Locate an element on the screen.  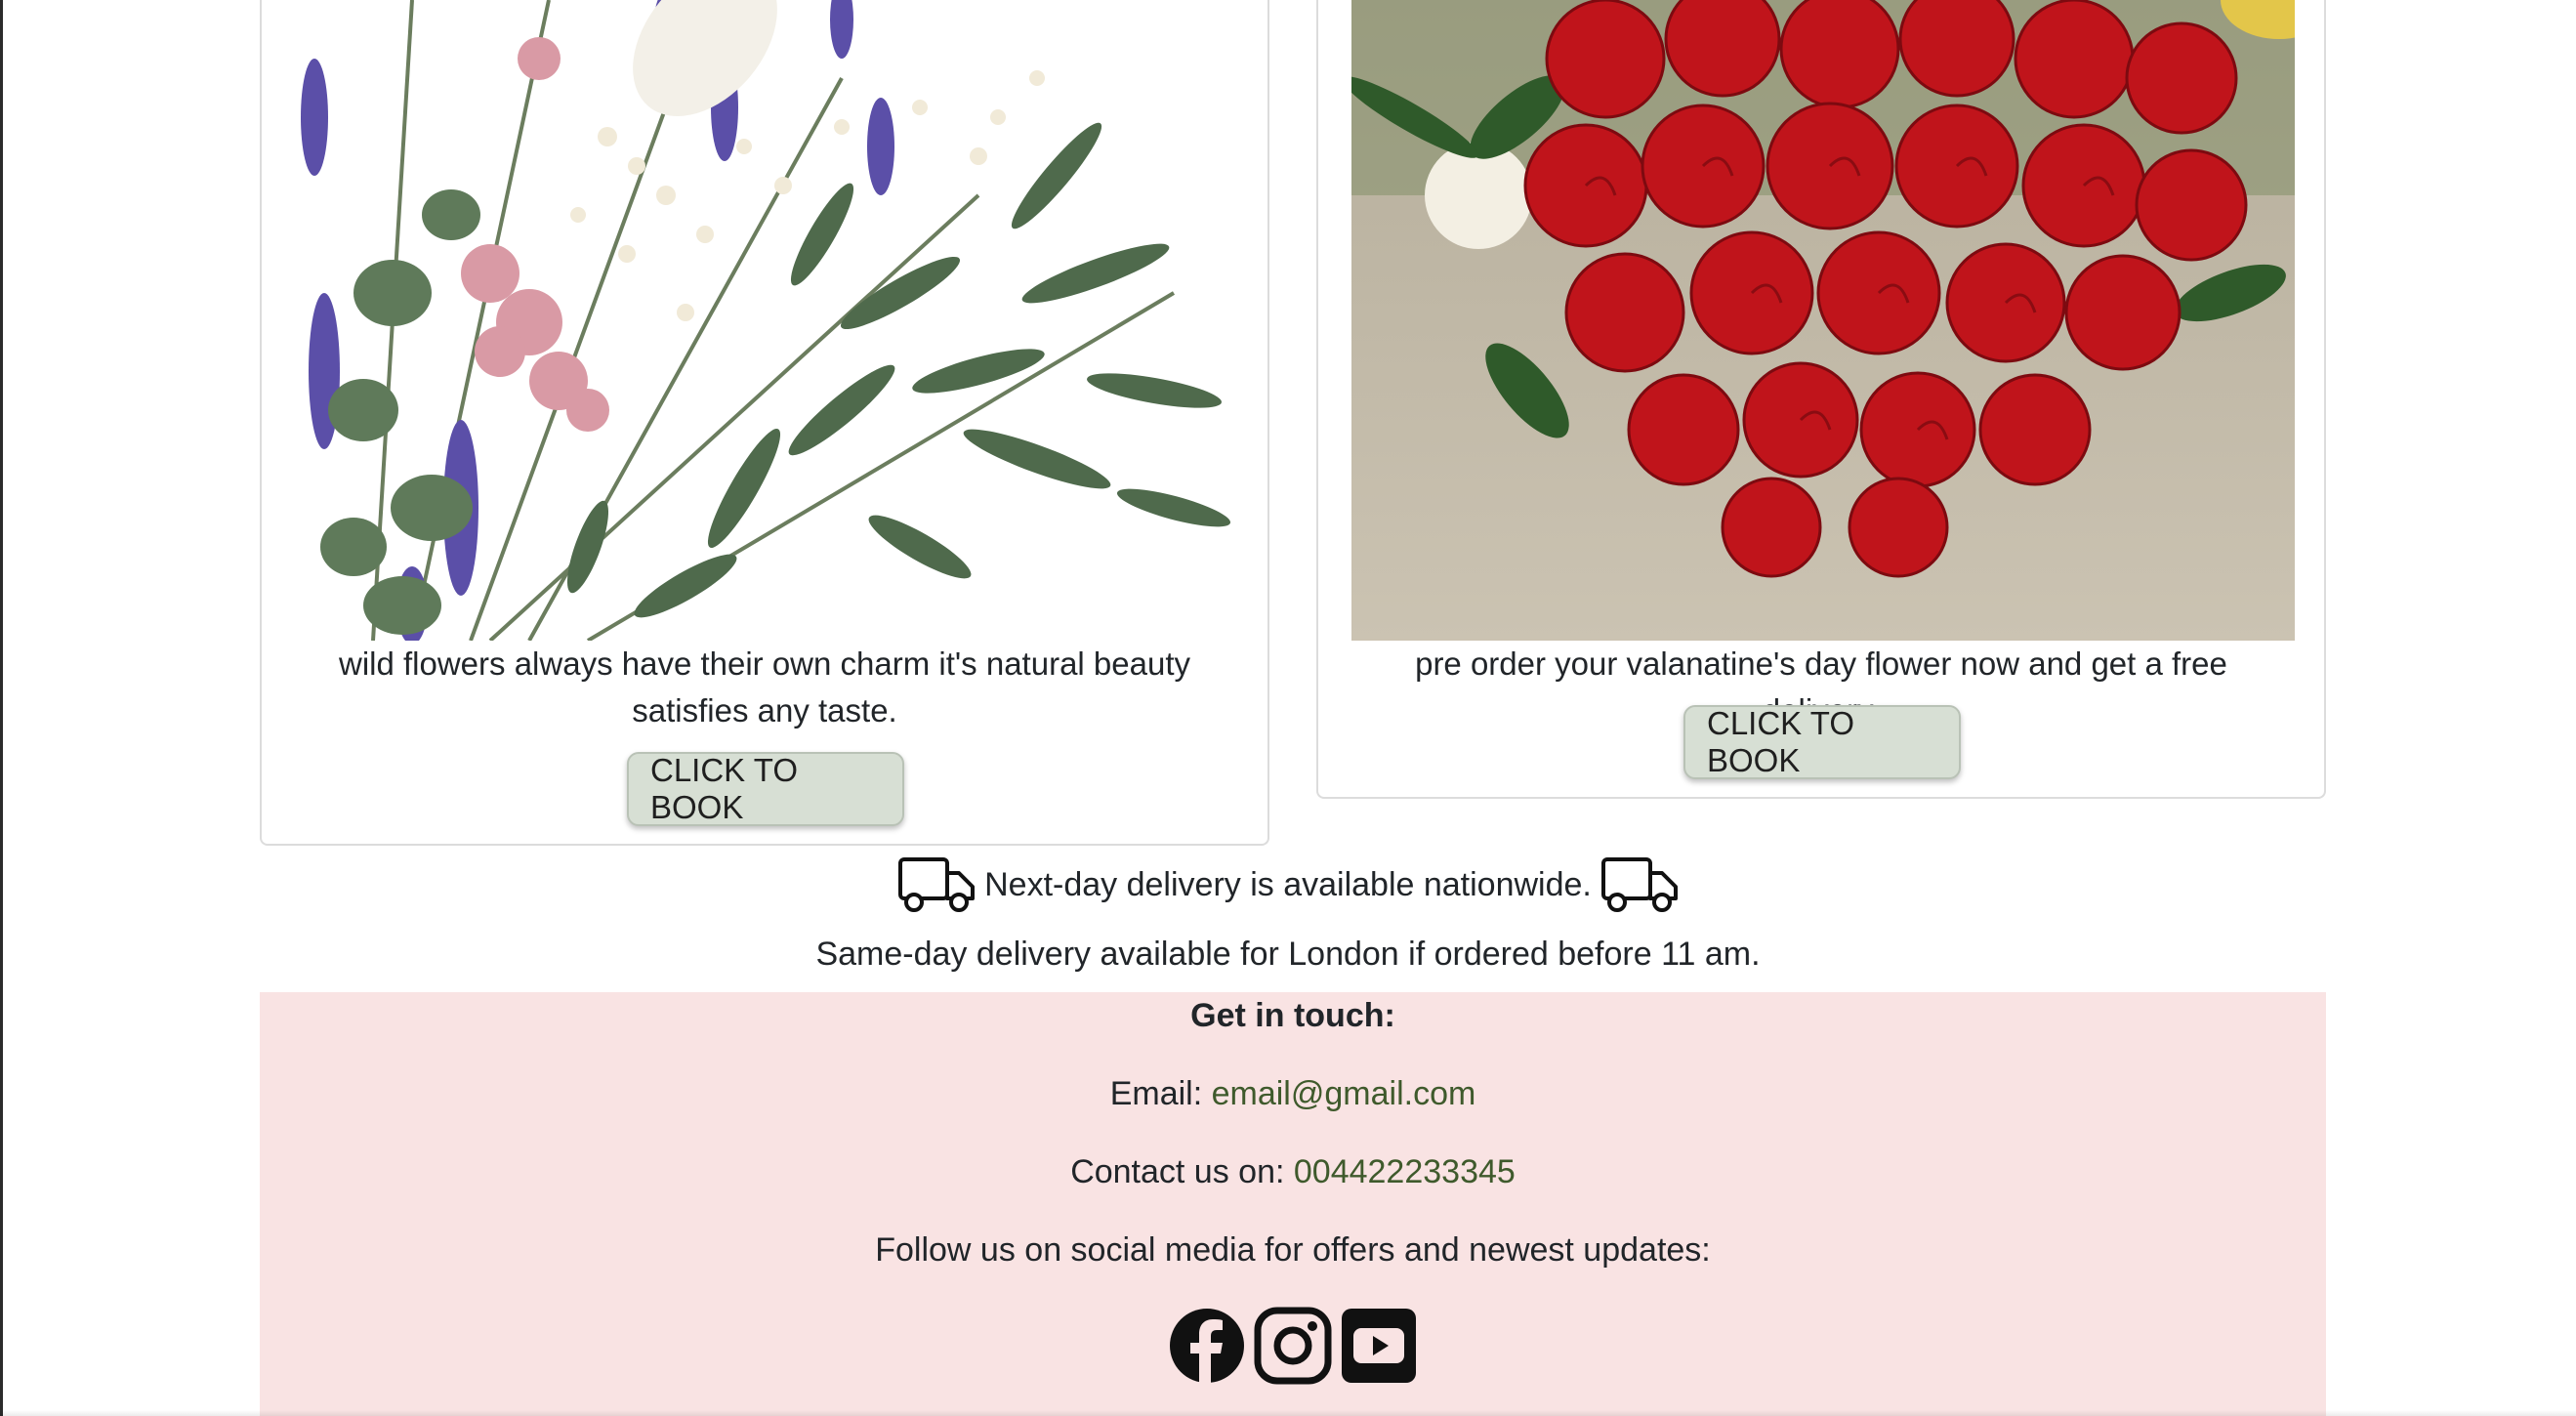
email-label: Email: is located at coordinates (1156, 1093).